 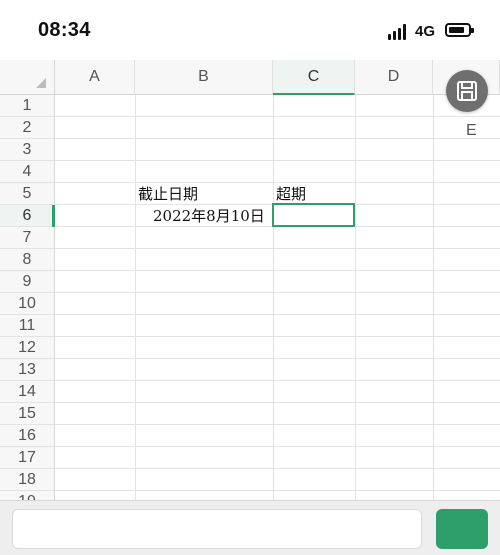 I want to click on row-header-8: 8, so click(x=27, y=260).